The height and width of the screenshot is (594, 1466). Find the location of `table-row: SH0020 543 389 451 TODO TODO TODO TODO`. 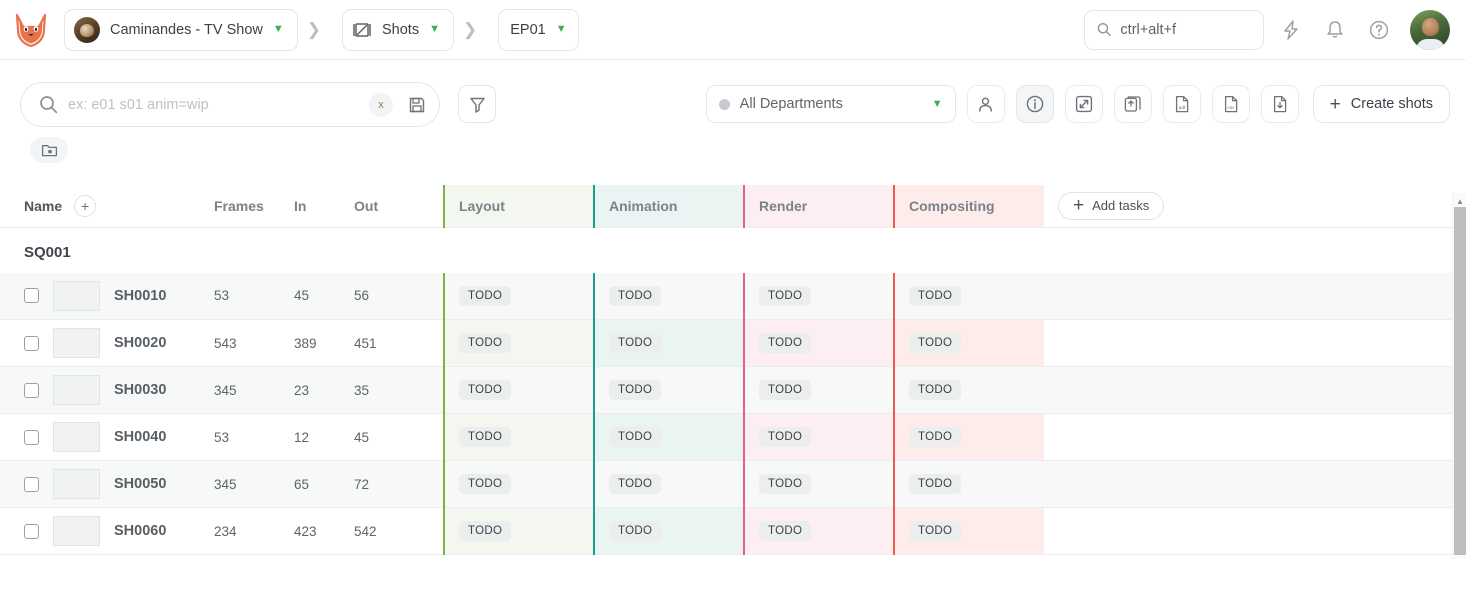

table-row: SH0020 543 389 451 TODO TODO TODO TODO is located at coordinates (733, 343).